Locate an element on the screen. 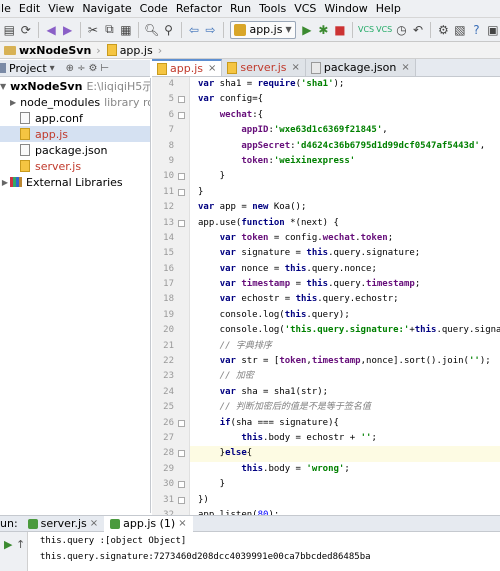 Image resolution: width=500 pixels, height=571 pixels. replace-icon: ⚲ is located at coordinates (168, 30).